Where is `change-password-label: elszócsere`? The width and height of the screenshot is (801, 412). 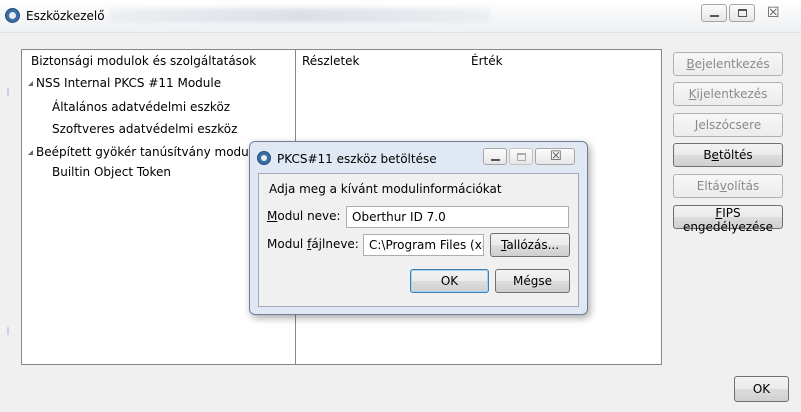 change-password-label: elszócsere is located at coordinates (730, 125).